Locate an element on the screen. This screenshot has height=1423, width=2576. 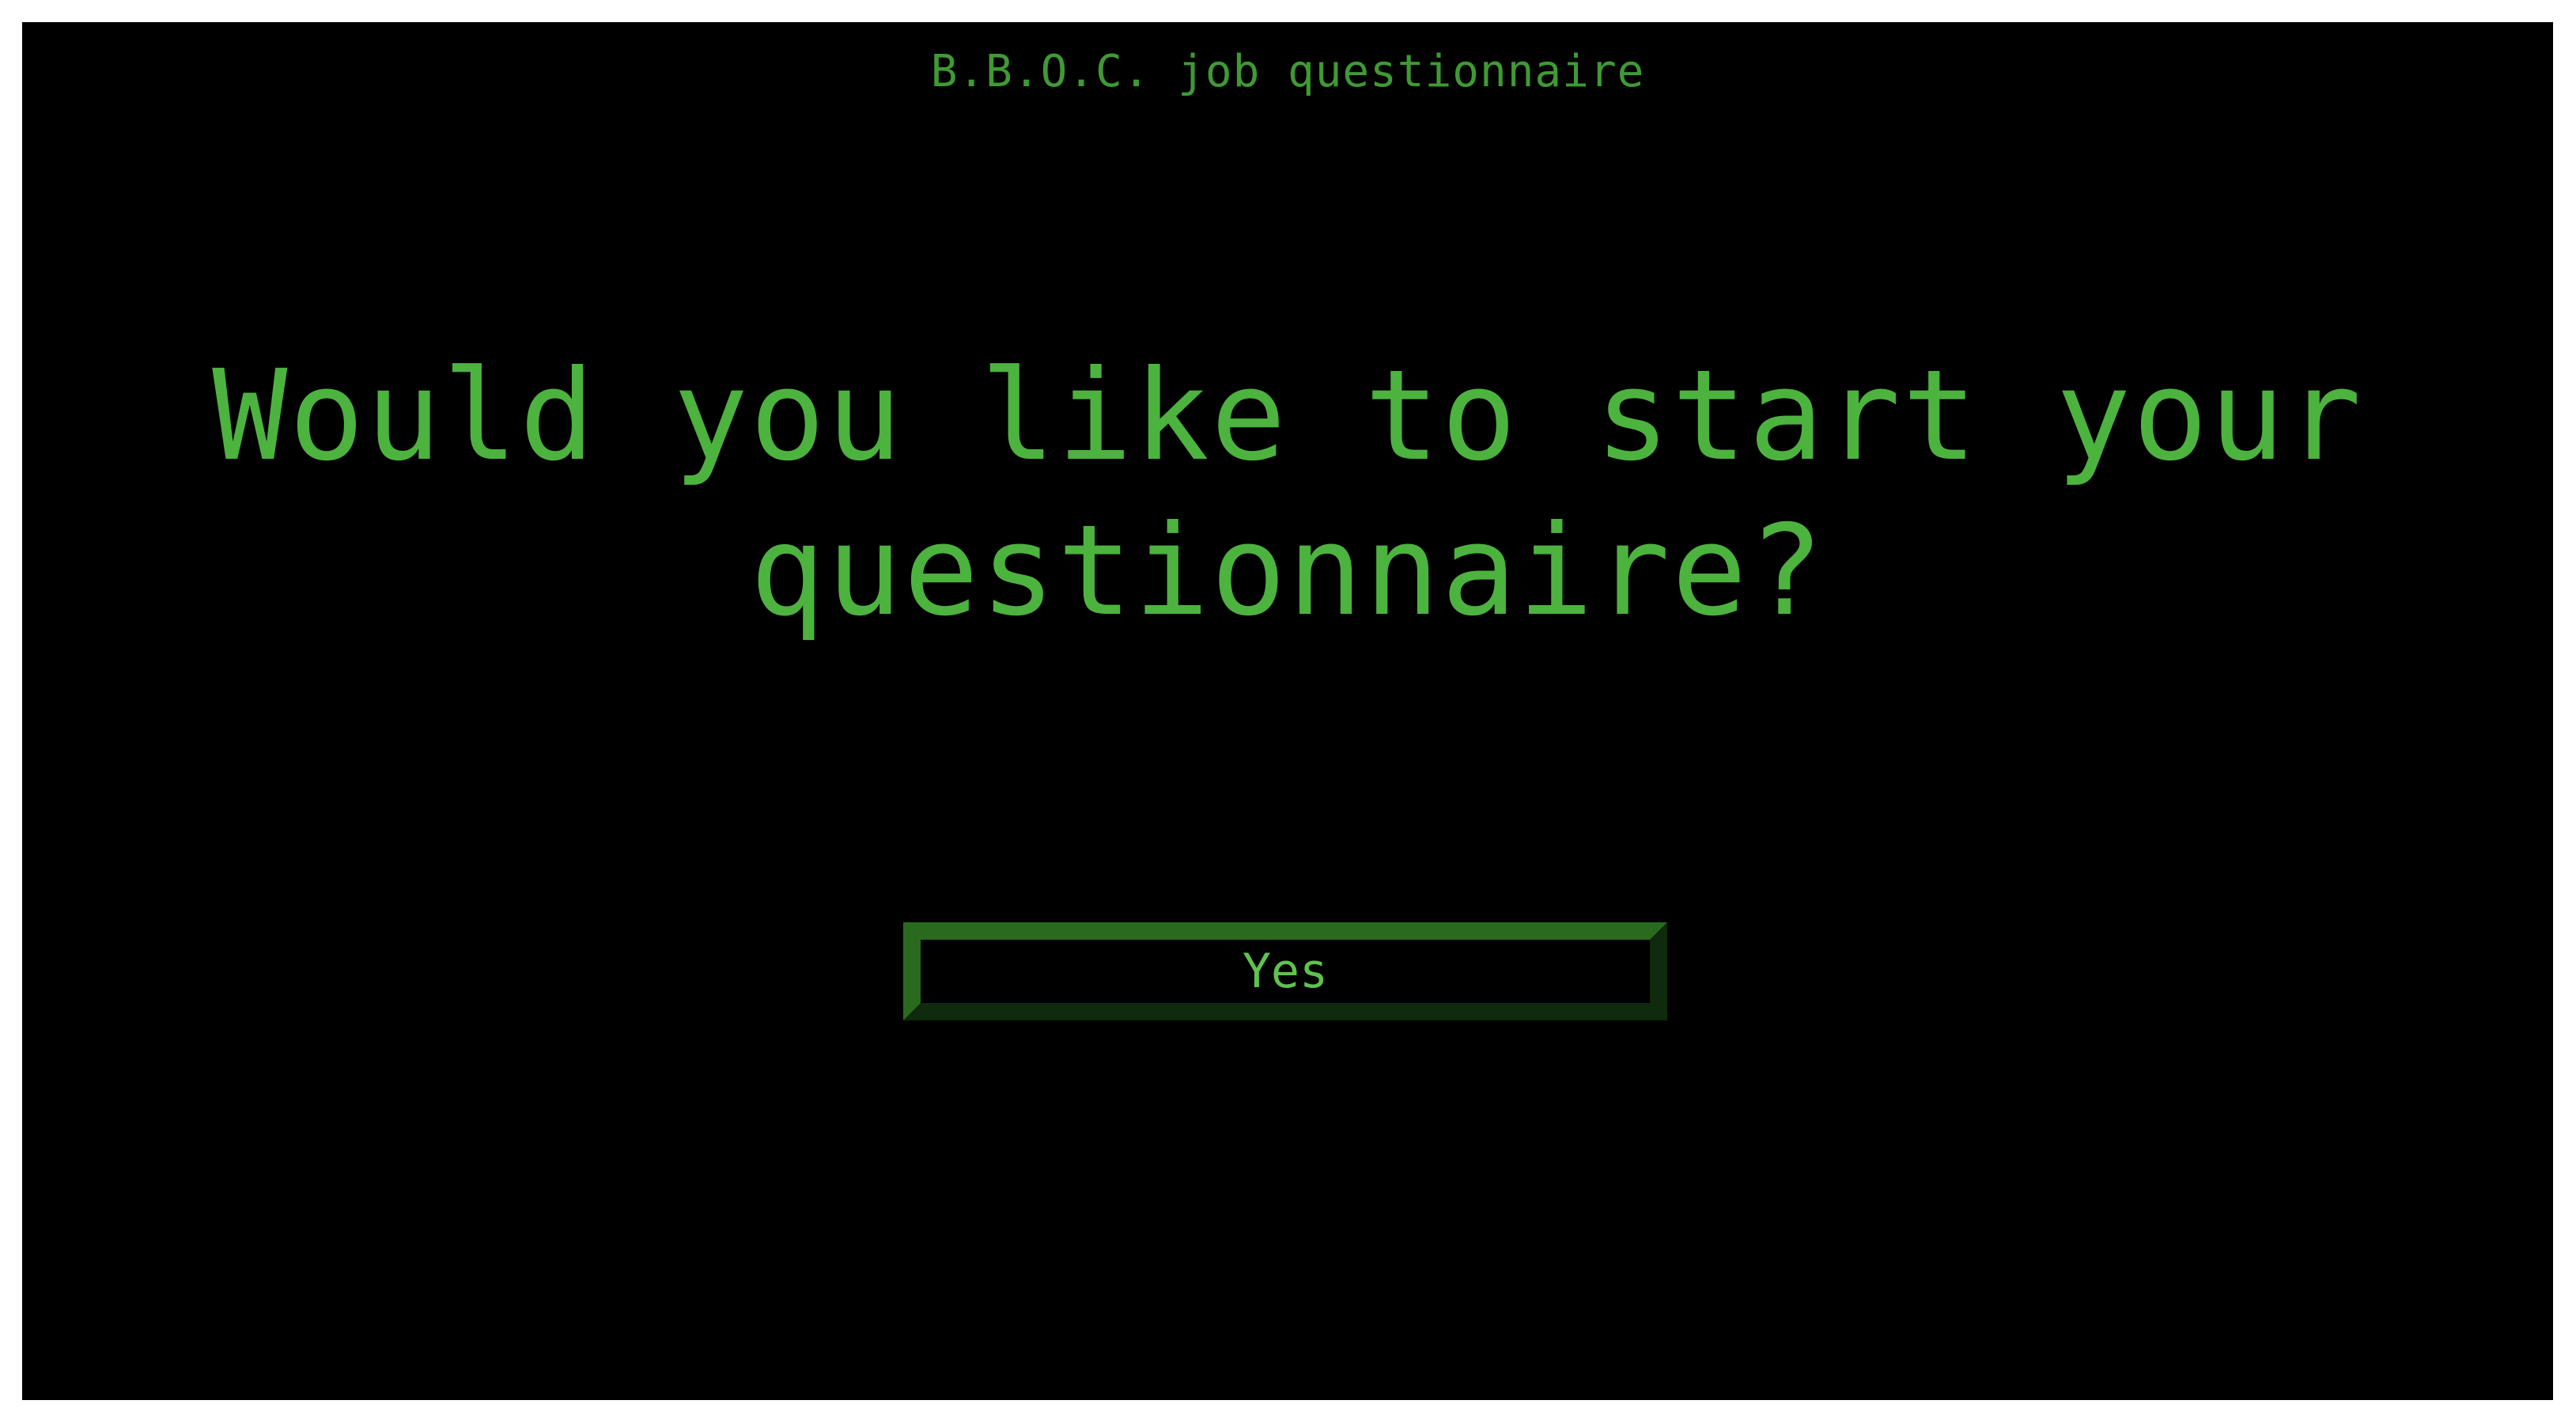
app-title: B.B.O.C. job questionnaire is located at coordinates (1288, 71).